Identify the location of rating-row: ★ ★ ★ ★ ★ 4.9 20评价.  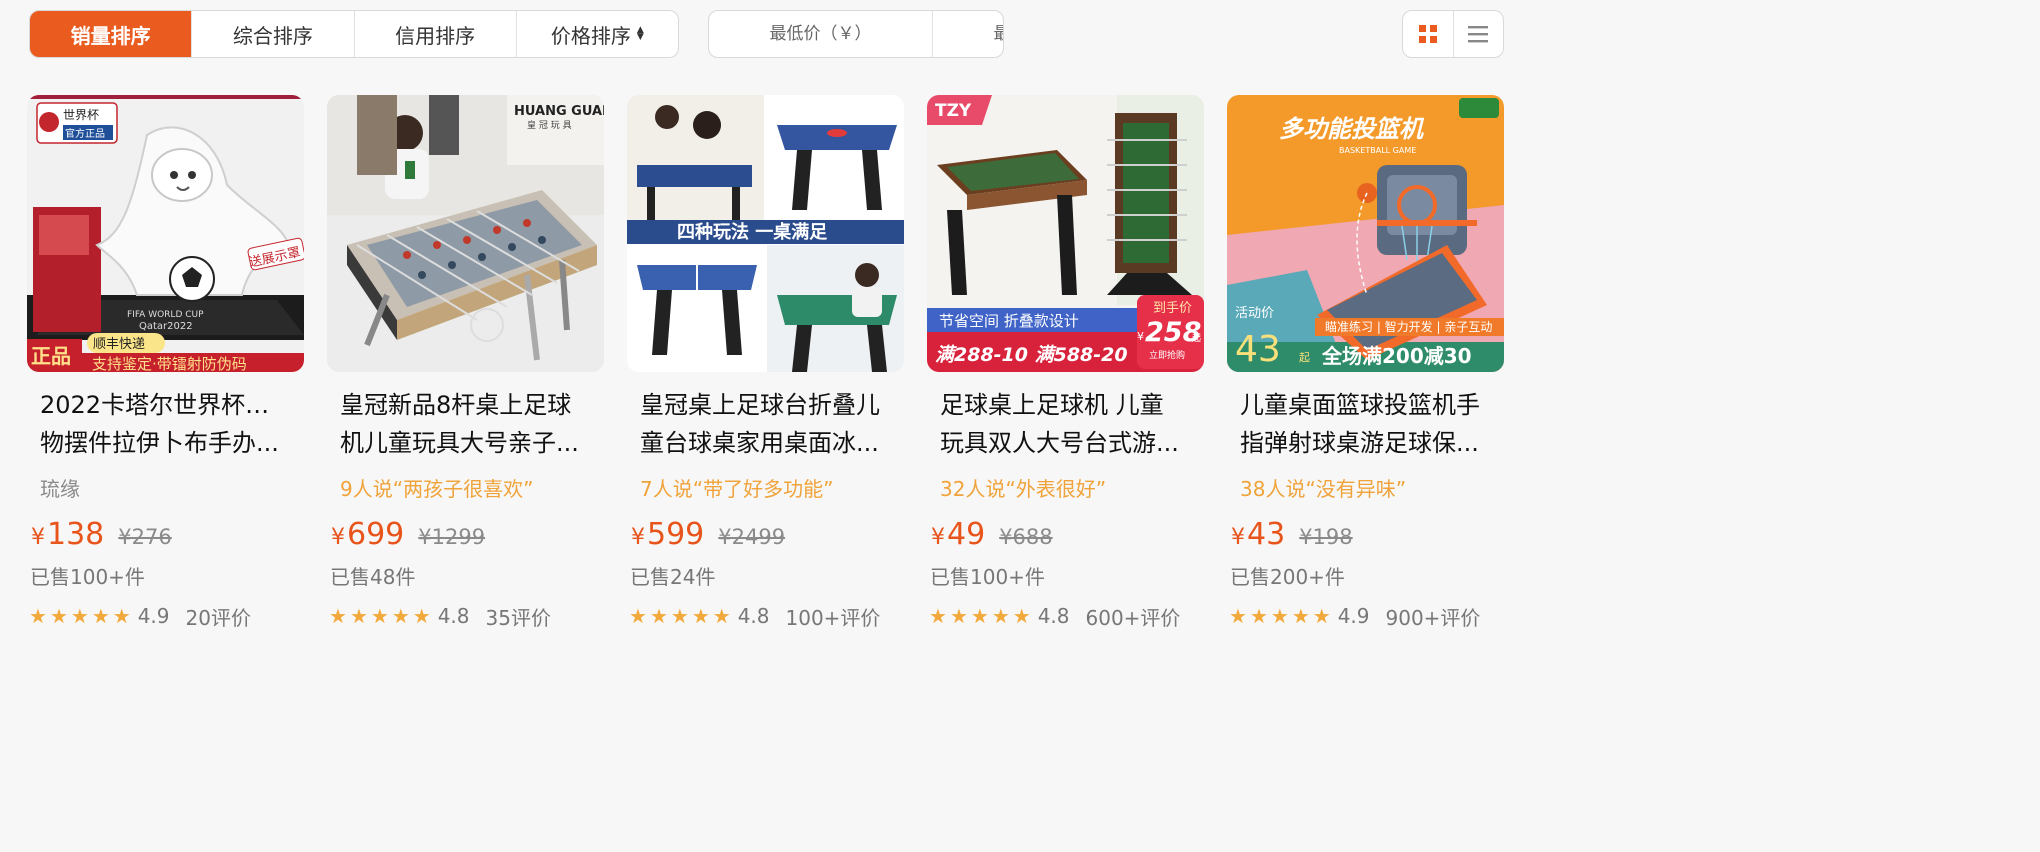
(166, 616).